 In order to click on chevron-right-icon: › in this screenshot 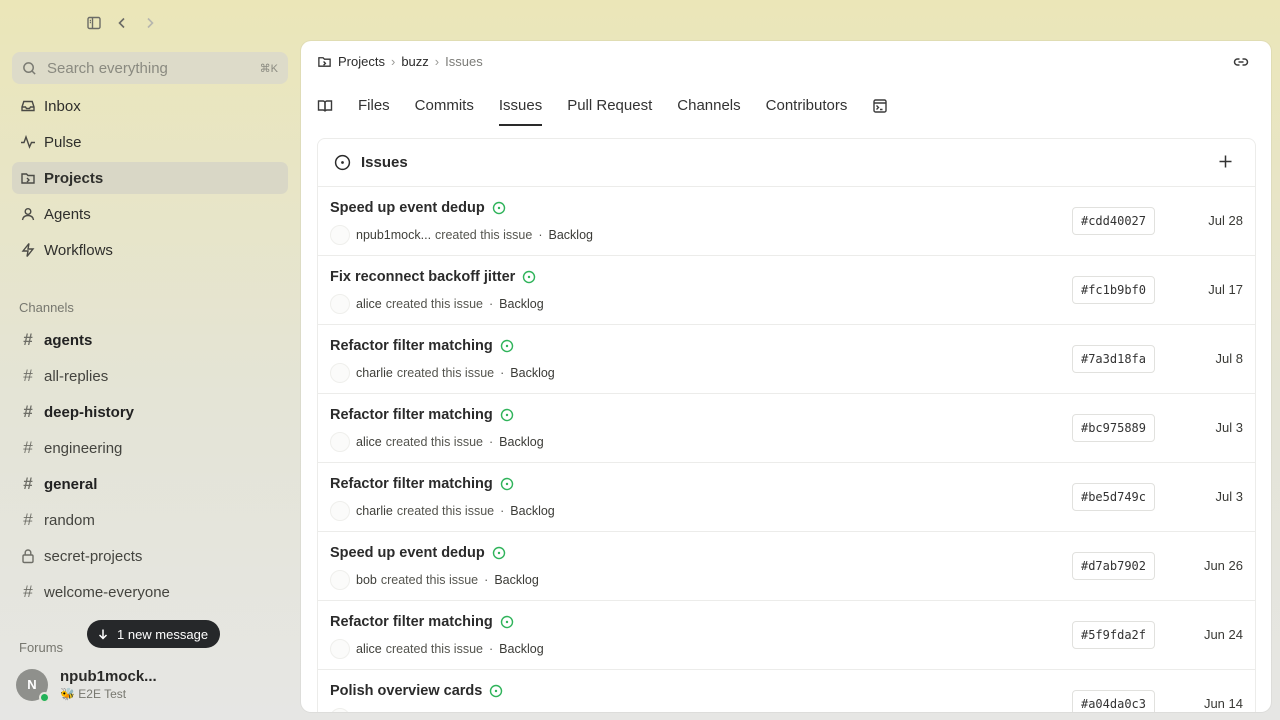, I will do `click(437, 61)`.